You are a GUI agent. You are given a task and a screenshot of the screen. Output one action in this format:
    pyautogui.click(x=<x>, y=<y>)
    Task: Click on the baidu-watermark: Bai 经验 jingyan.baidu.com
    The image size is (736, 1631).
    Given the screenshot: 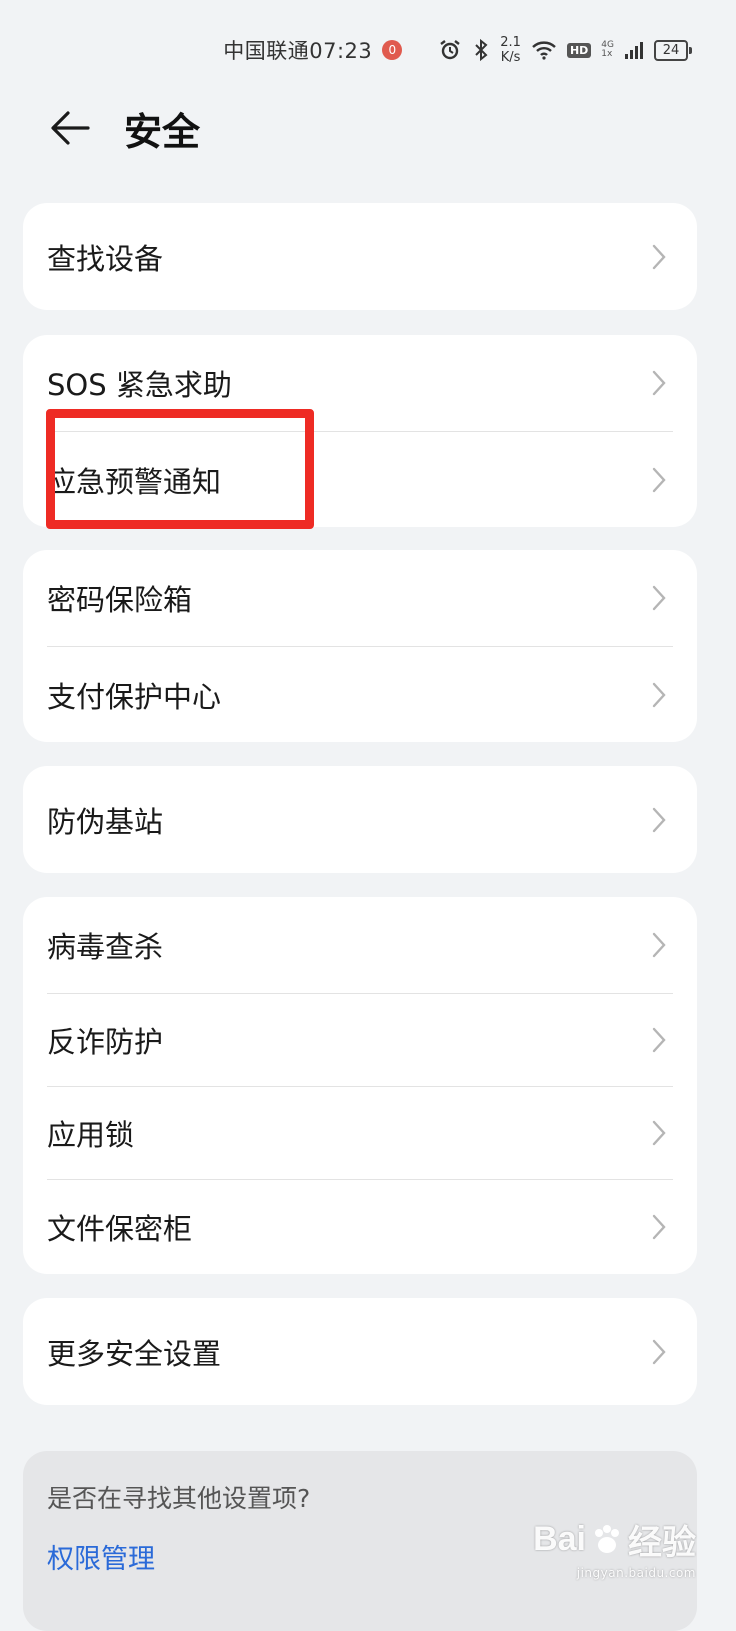 What is the action you would take?
    pyautogui.click(x=614, y=1547)
    